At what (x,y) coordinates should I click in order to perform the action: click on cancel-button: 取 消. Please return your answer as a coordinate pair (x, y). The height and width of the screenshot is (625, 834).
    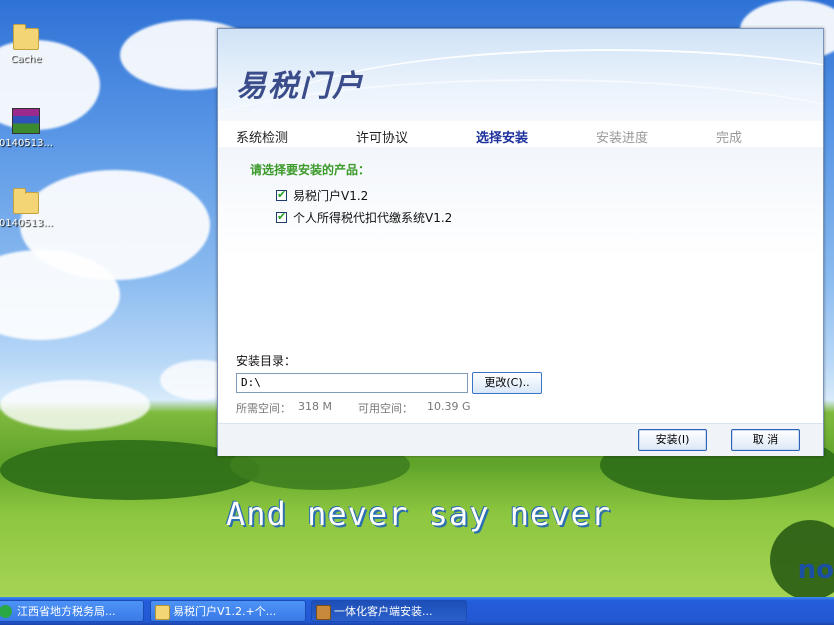
    Looking at the image, I should click on (765, 440).